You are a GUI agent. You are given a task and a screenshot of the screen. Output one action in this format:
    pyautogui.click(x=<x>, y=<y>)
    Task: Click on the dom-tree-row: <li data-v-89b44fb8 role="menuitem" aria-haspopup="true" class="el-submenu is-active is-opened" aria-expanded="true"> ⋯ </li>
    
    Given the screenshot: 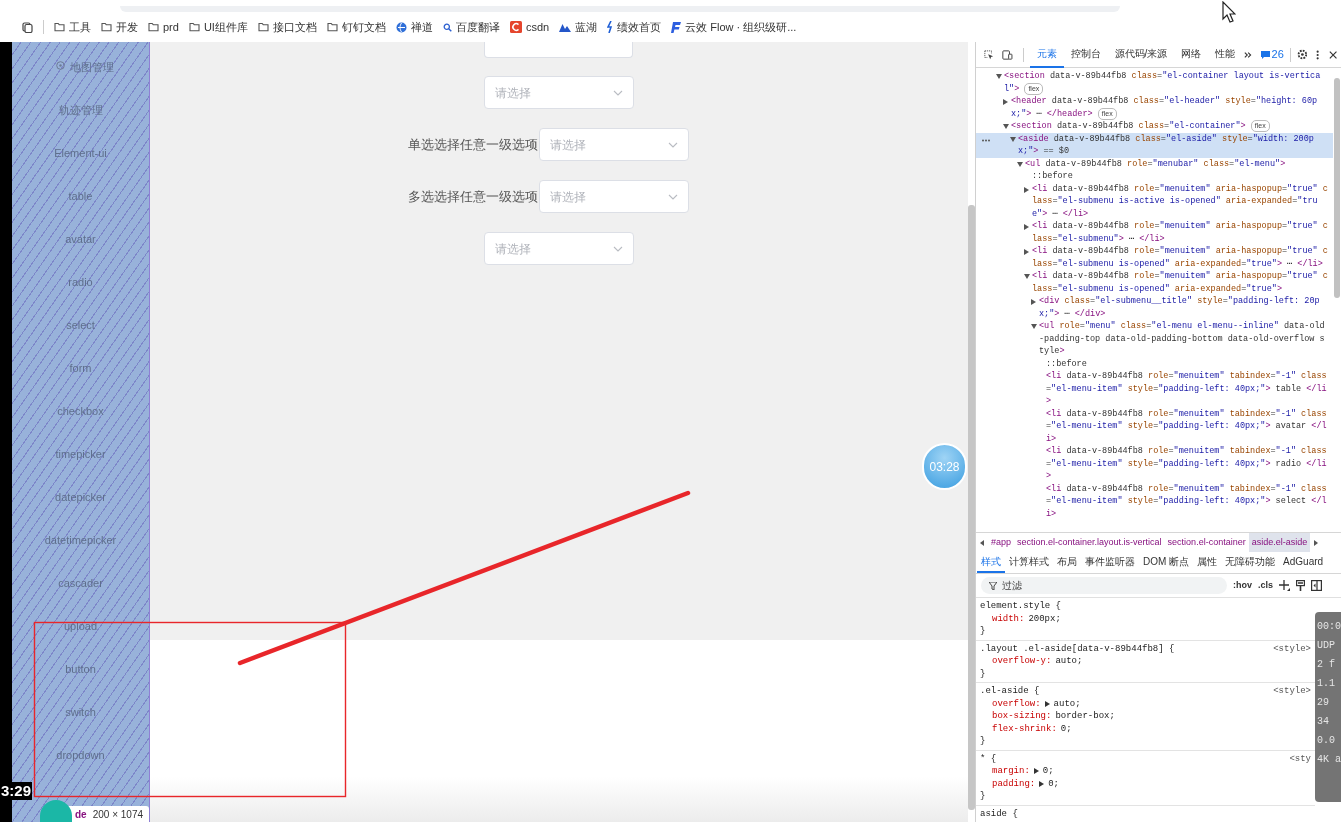 What is the action you would take?
    pyautogui.click(x=1154, y=201)
    